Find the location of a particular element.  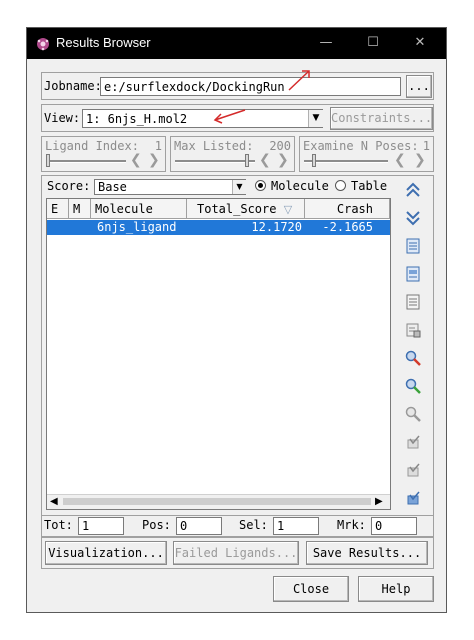

search-gray-icon is located at coordinates (413, 414).